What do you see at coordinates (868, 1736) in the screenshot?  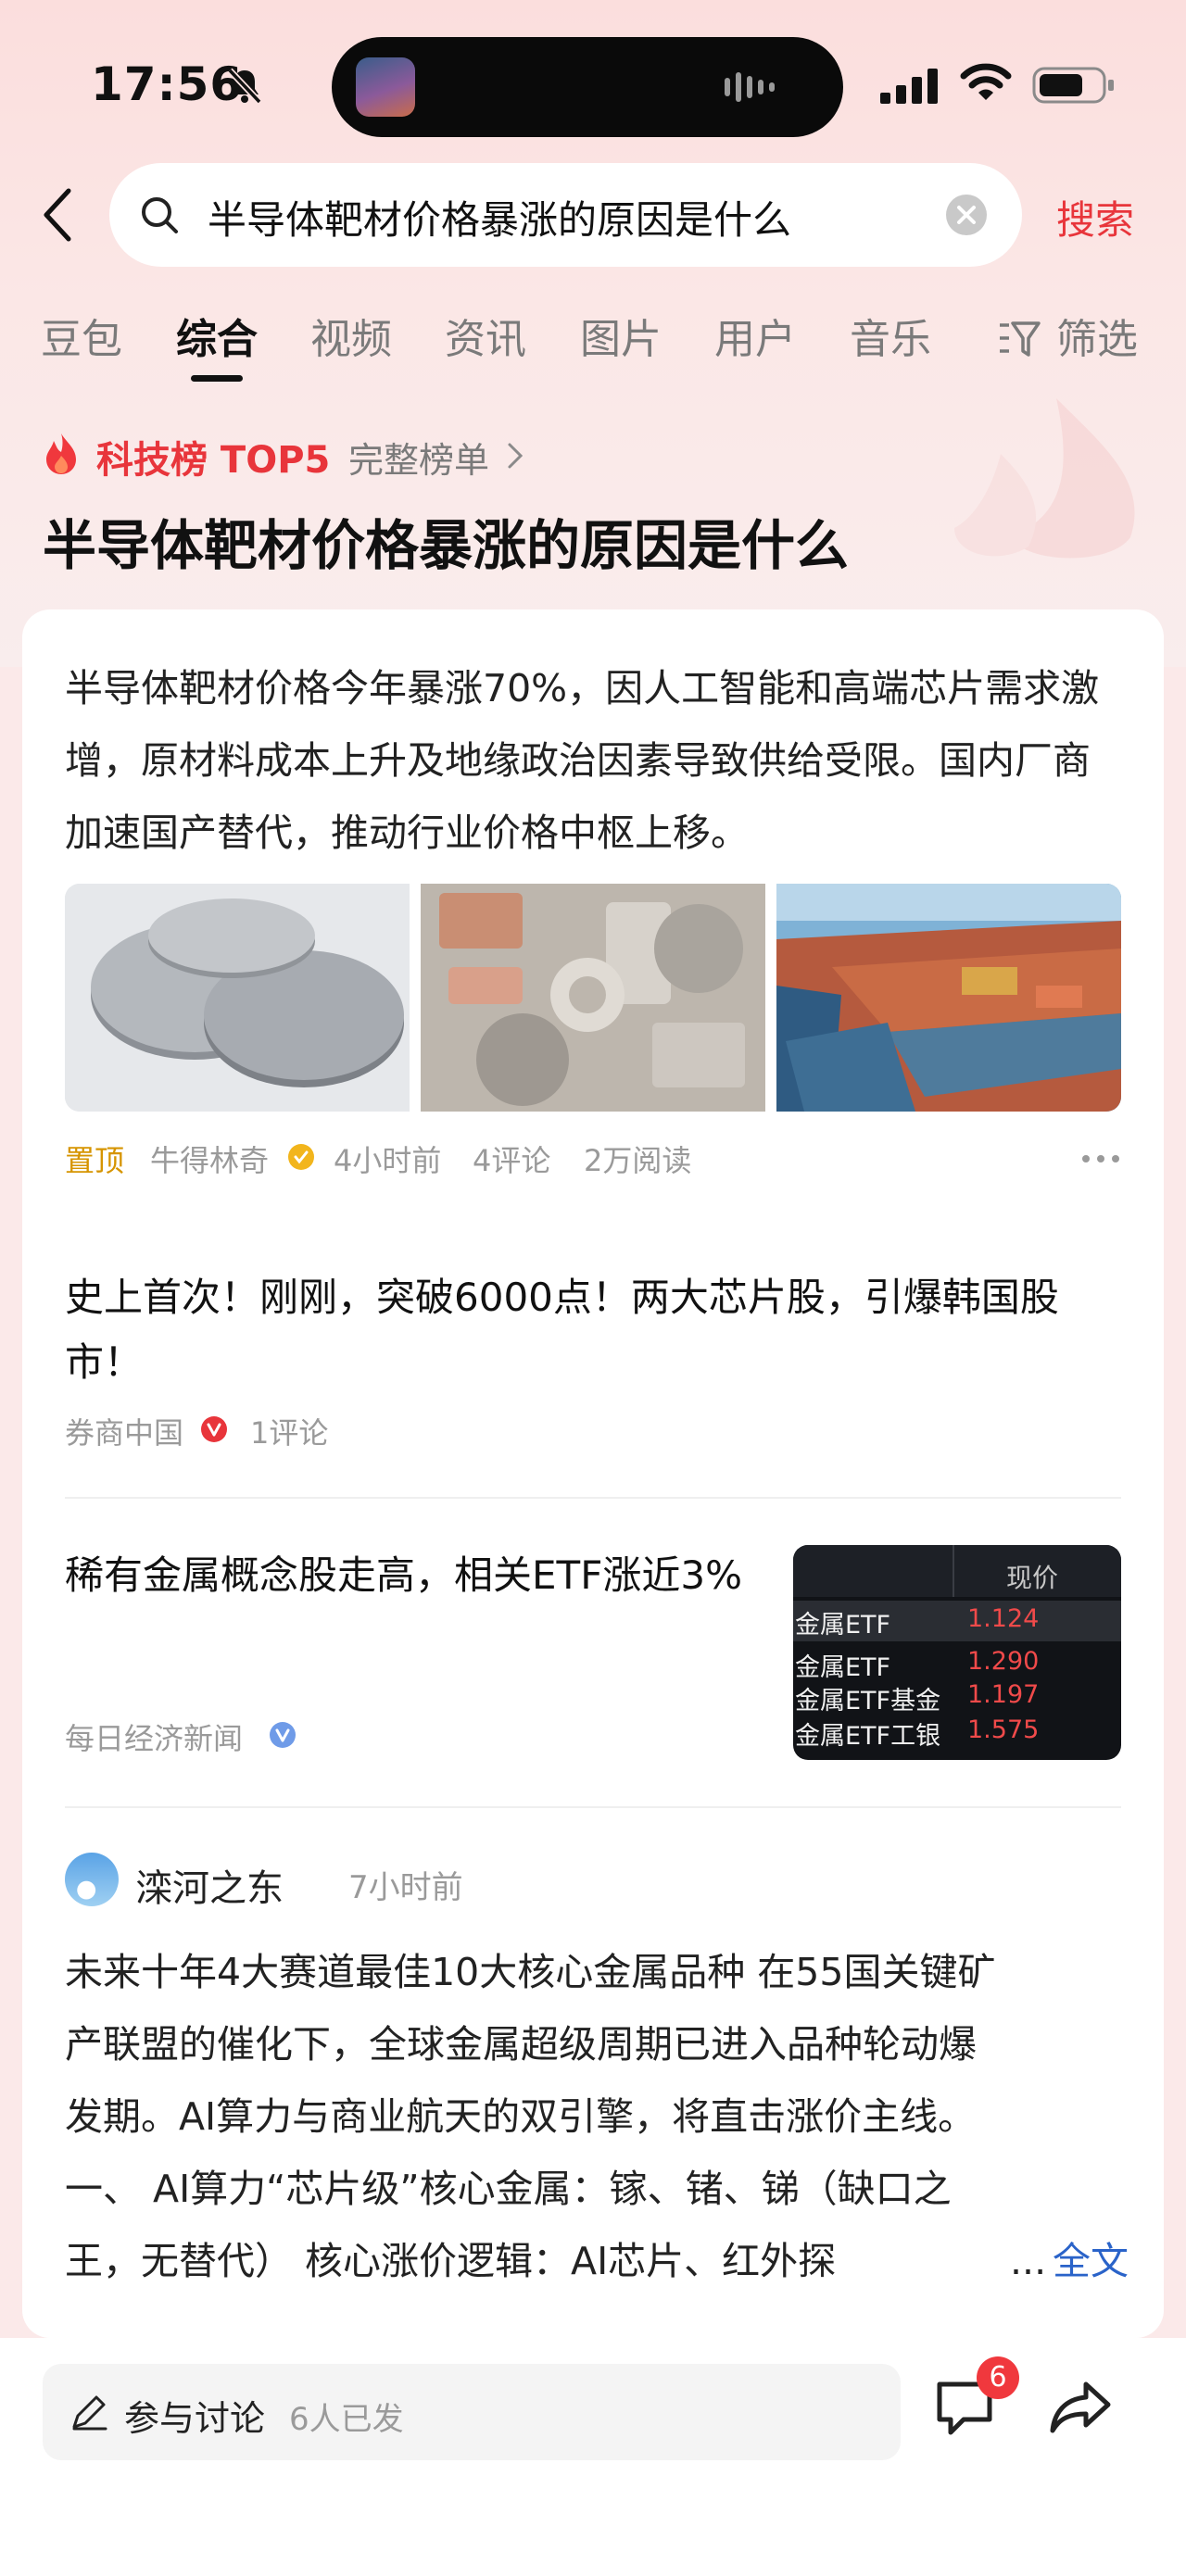 I see `quote-name: 金属ETF工银` at bounding box center [868, 1736].